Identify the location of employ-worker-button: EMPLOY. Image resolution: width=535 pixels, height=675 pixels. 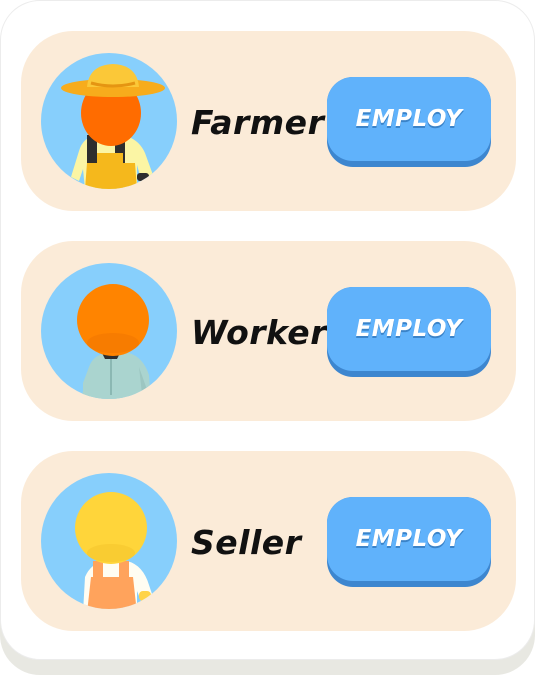
(409, 332).